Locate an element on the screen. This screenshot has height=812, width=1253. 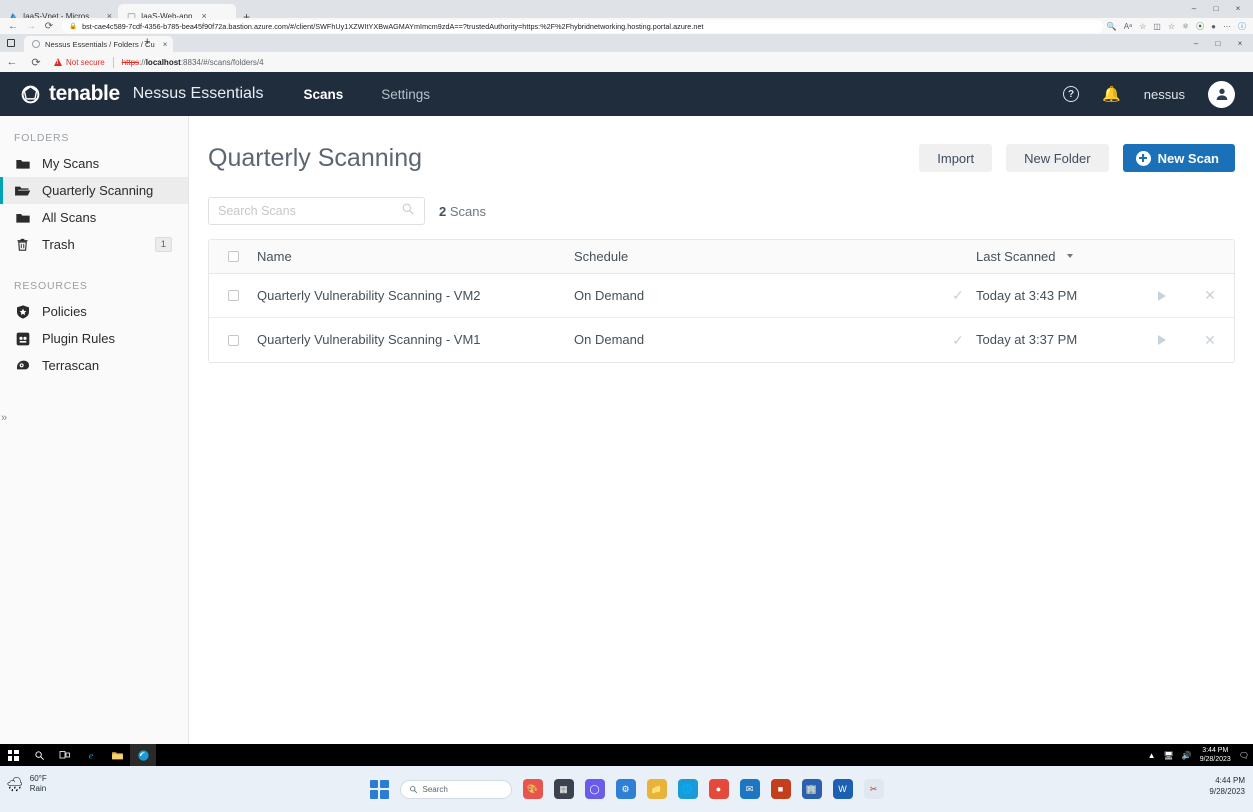
task-view-icon is located at coordinates (65, 755).